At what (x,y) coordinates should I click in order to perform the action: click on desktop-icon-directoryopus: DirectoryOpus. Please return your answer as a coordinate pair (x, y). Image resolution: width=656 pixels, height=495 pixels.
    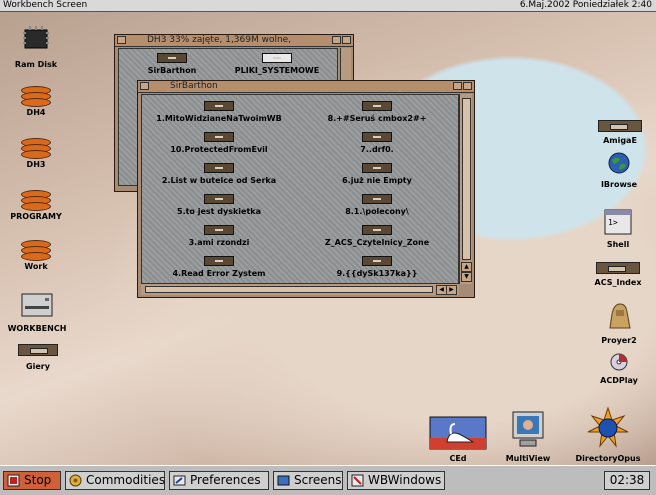
    Looking at the image, I should click on (608, 435).